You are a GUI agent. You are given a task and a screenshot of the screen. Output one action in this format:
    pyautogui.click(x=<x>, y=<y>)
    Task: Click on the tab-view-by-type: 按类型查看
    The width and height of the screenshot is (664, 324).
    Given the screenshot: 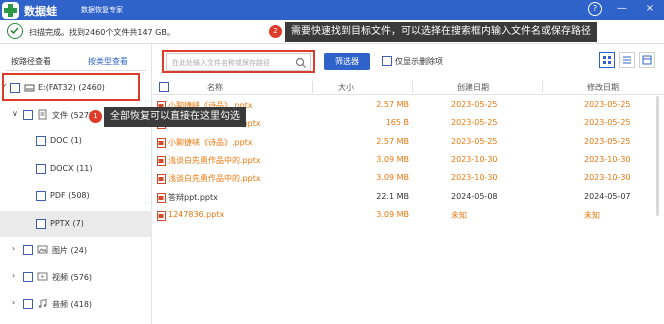 What is the action you would take?
    pyautogui.click(x=108, y=61)
    